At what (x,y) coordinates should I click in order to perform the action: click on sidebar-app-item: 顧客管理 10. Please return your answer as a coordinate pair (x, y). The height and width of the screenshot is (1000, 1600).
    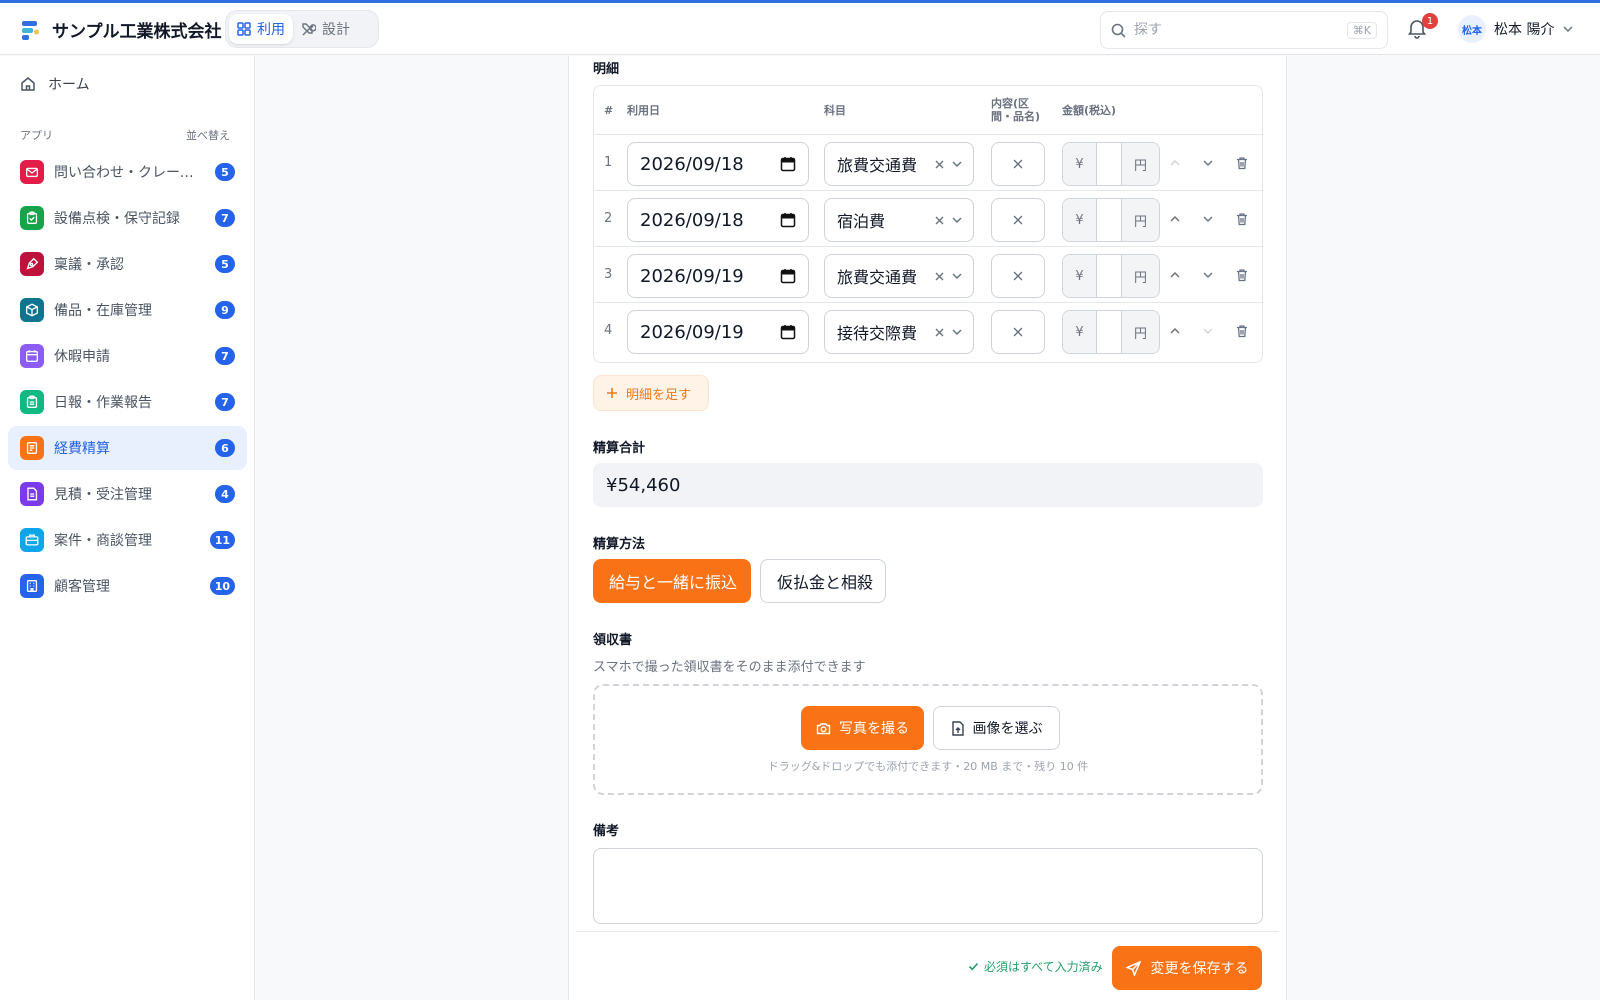
    Looking at the image, I should click on (127, 586).